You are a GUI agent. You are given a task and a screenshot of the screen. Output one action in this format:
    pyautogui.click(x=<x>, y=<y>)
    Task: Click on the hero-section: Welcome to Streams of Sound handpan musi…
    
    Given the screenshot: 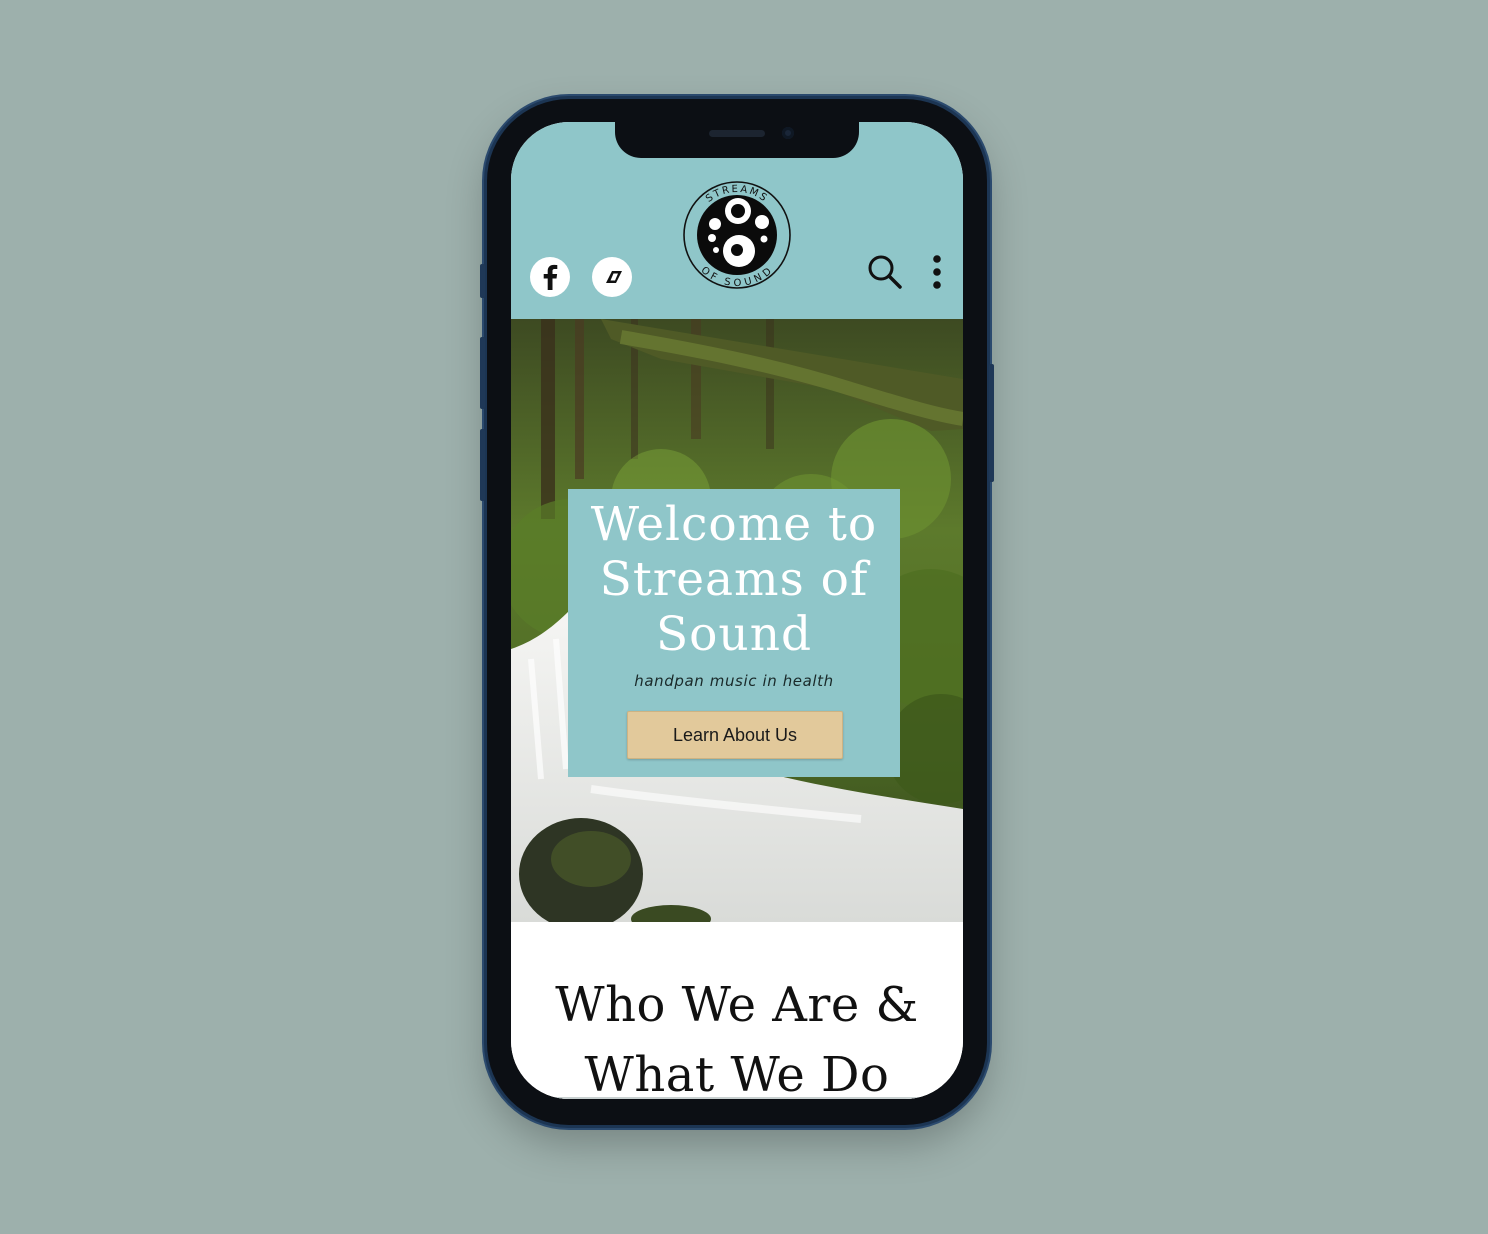 What is the action you would take?
    pyautogui.click(x=737, y=620)
    